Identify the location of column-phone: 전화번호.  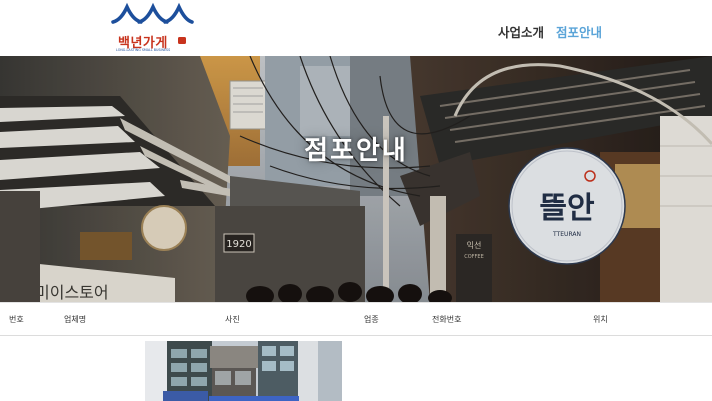
(447, 319).